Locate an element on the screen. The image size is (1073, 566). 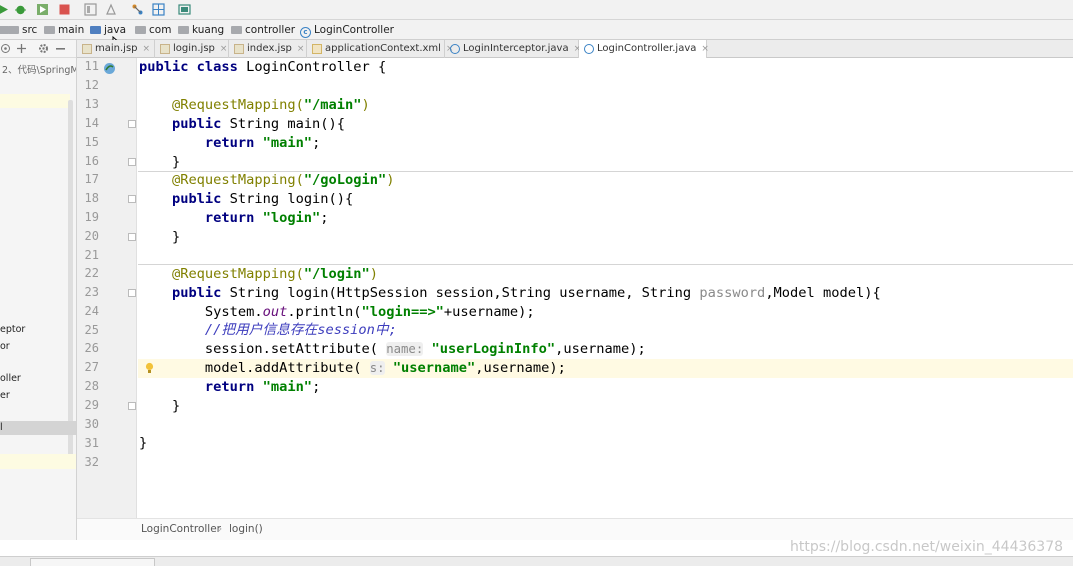
tab-main-jsp: main.jsp × is located at coordinates (116, 49).